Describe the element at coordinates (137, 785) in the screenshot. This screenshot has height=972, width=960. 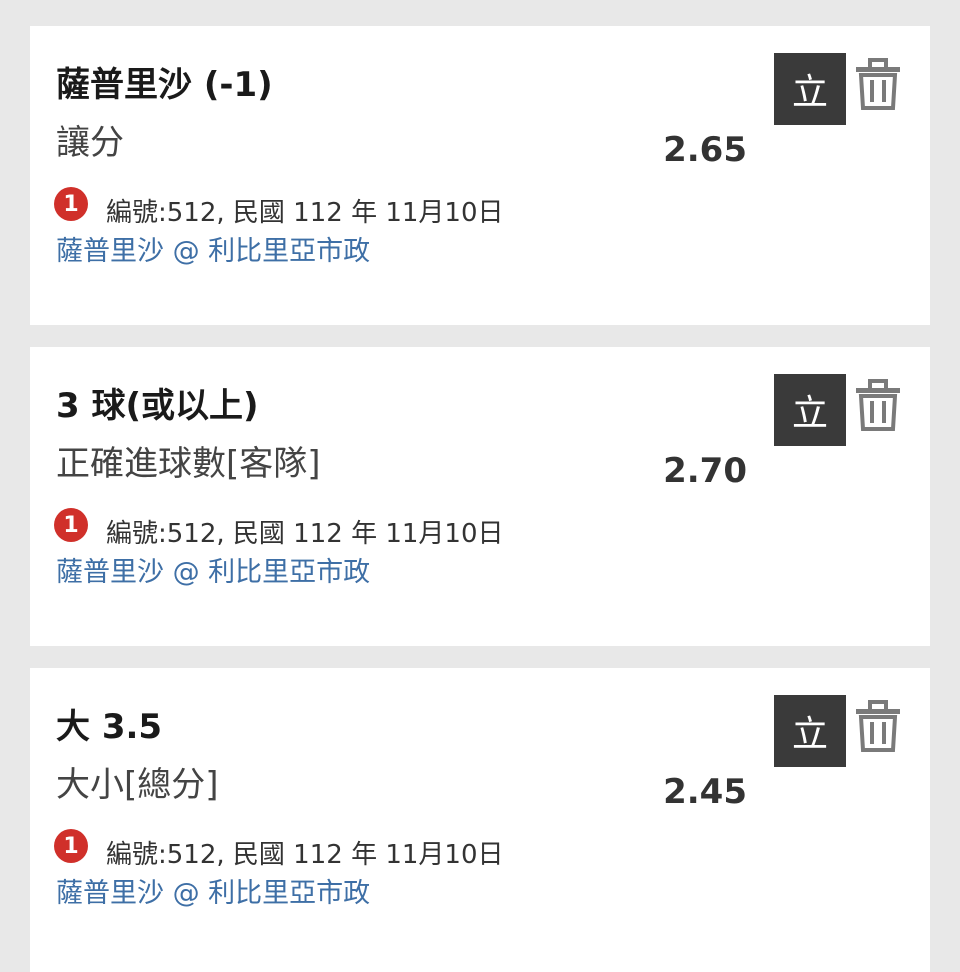
I see `market-type: 大小[總分]` at that location.